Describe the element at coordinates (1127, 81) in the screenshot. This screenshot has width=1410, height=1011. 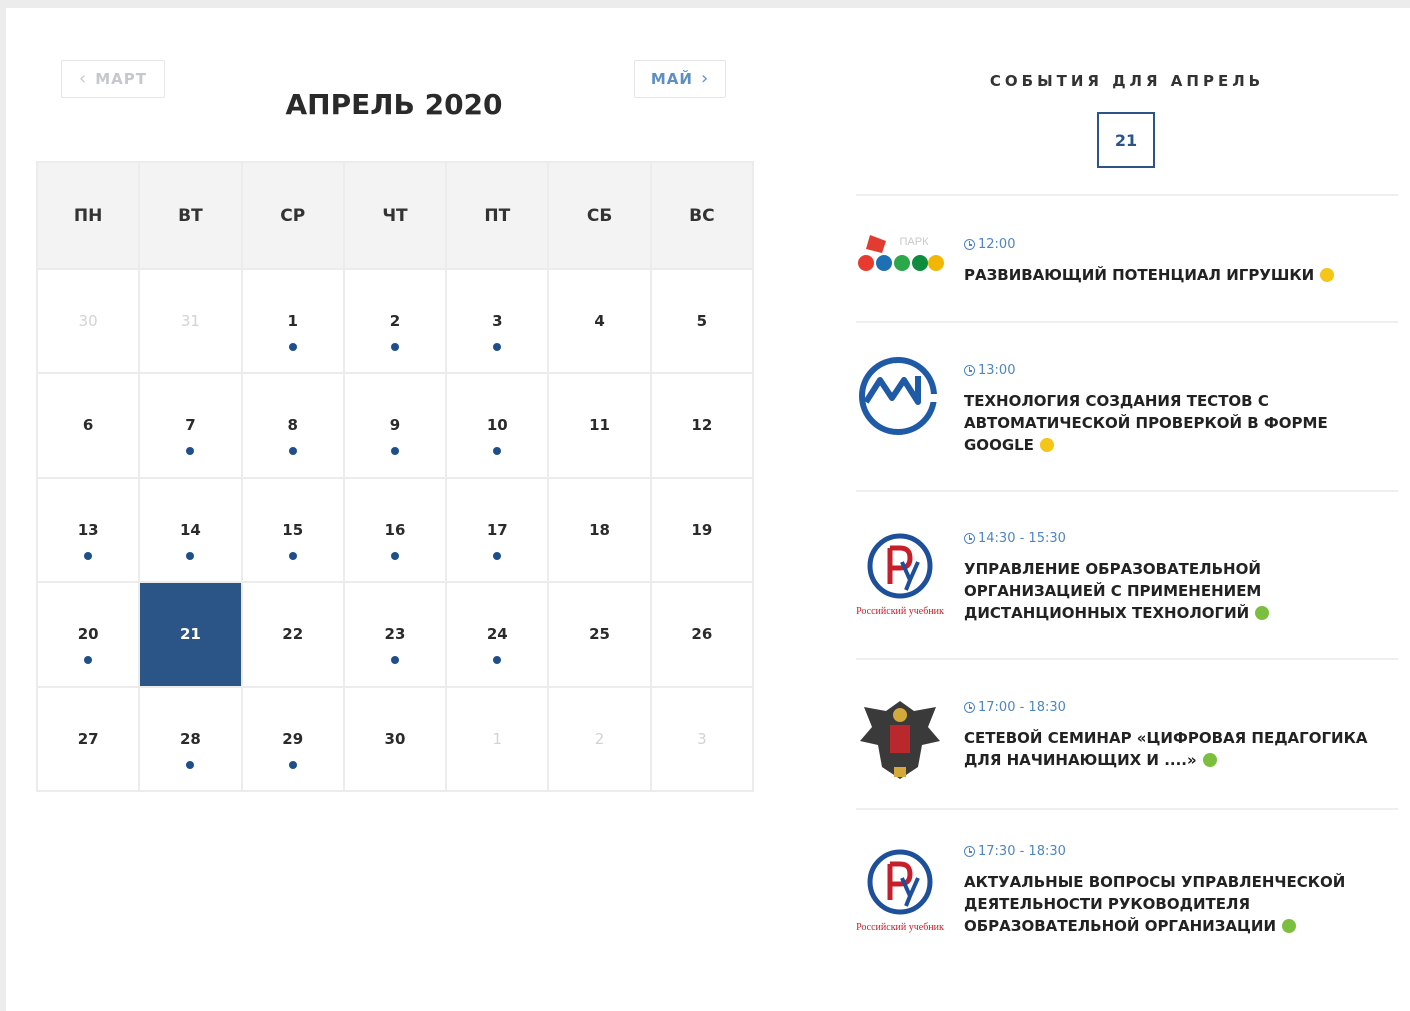
I see `events-title: СОБЫТИЯ ДЛЯ АПРЕЛЬ` at that location.